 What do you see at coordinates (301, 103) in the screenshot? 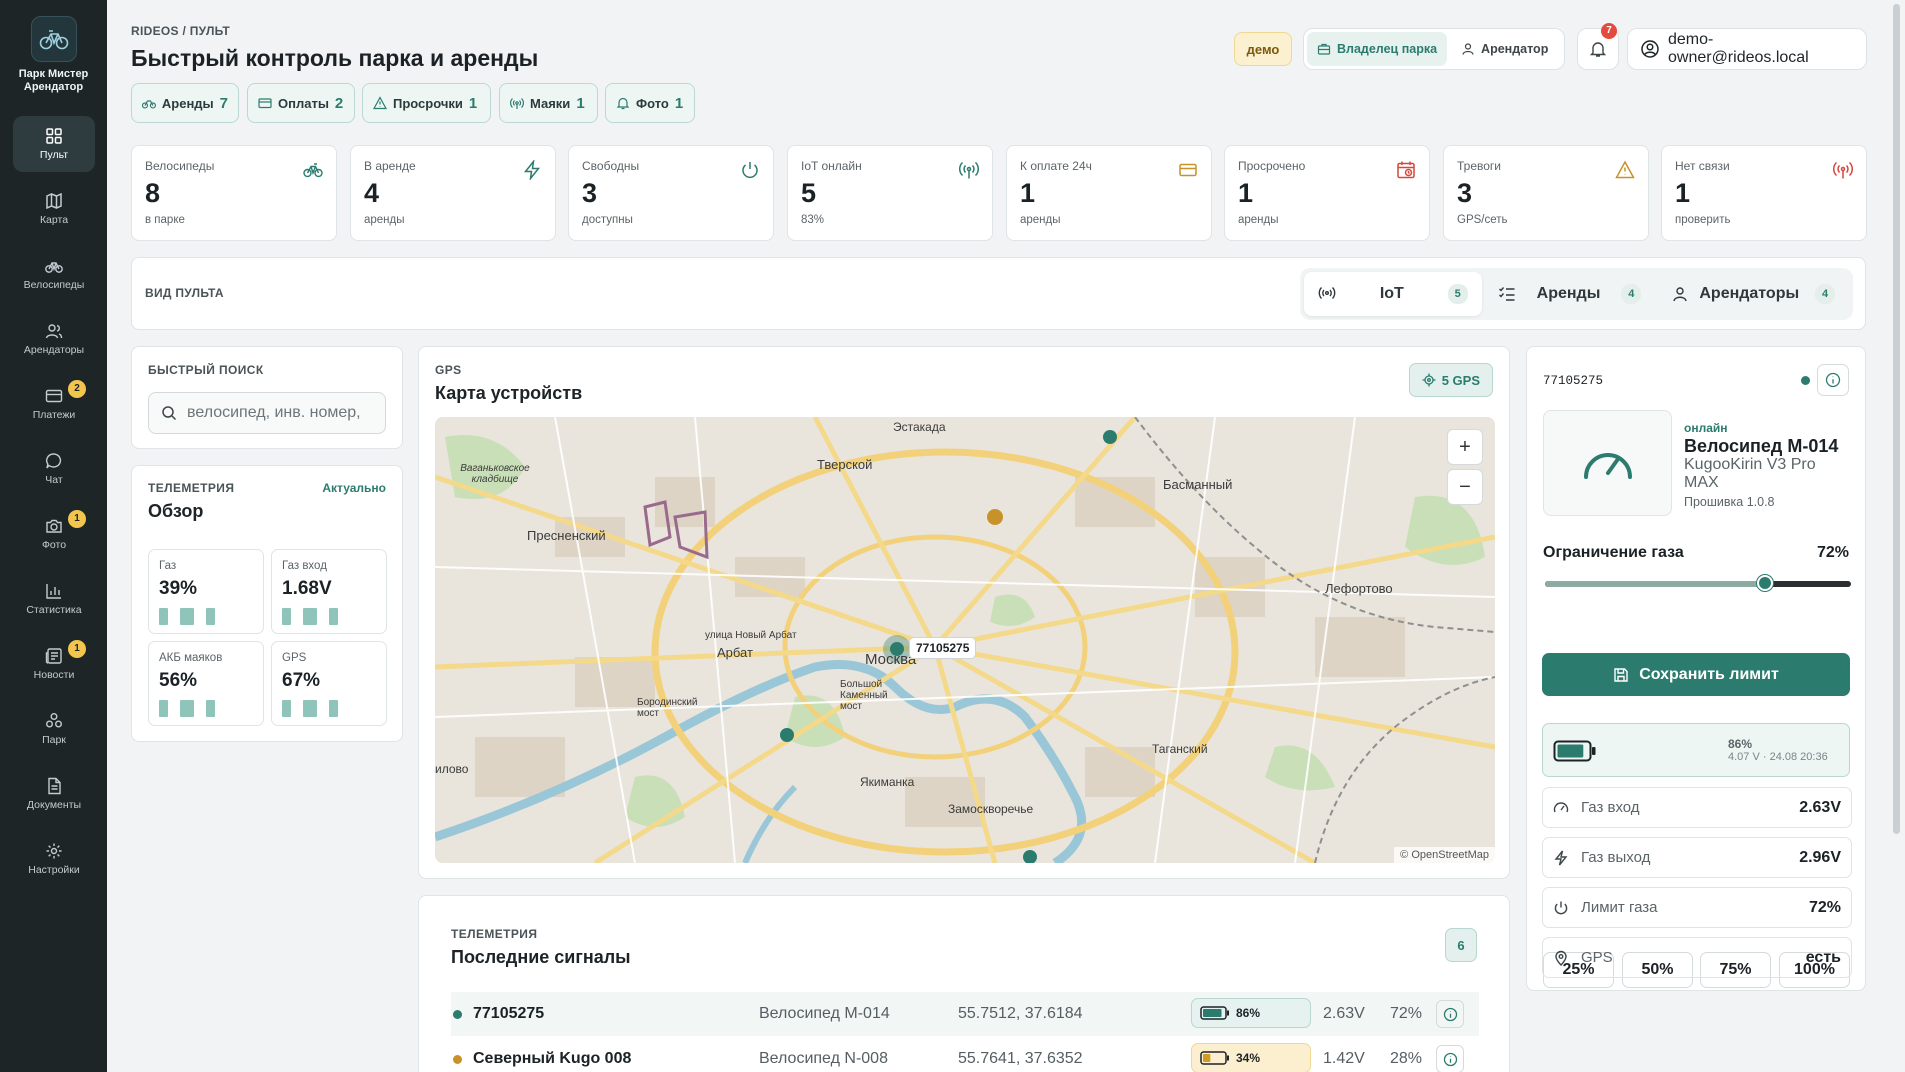
I see `pill-payments: Оплаты 2` at bounding box center [301, 103].